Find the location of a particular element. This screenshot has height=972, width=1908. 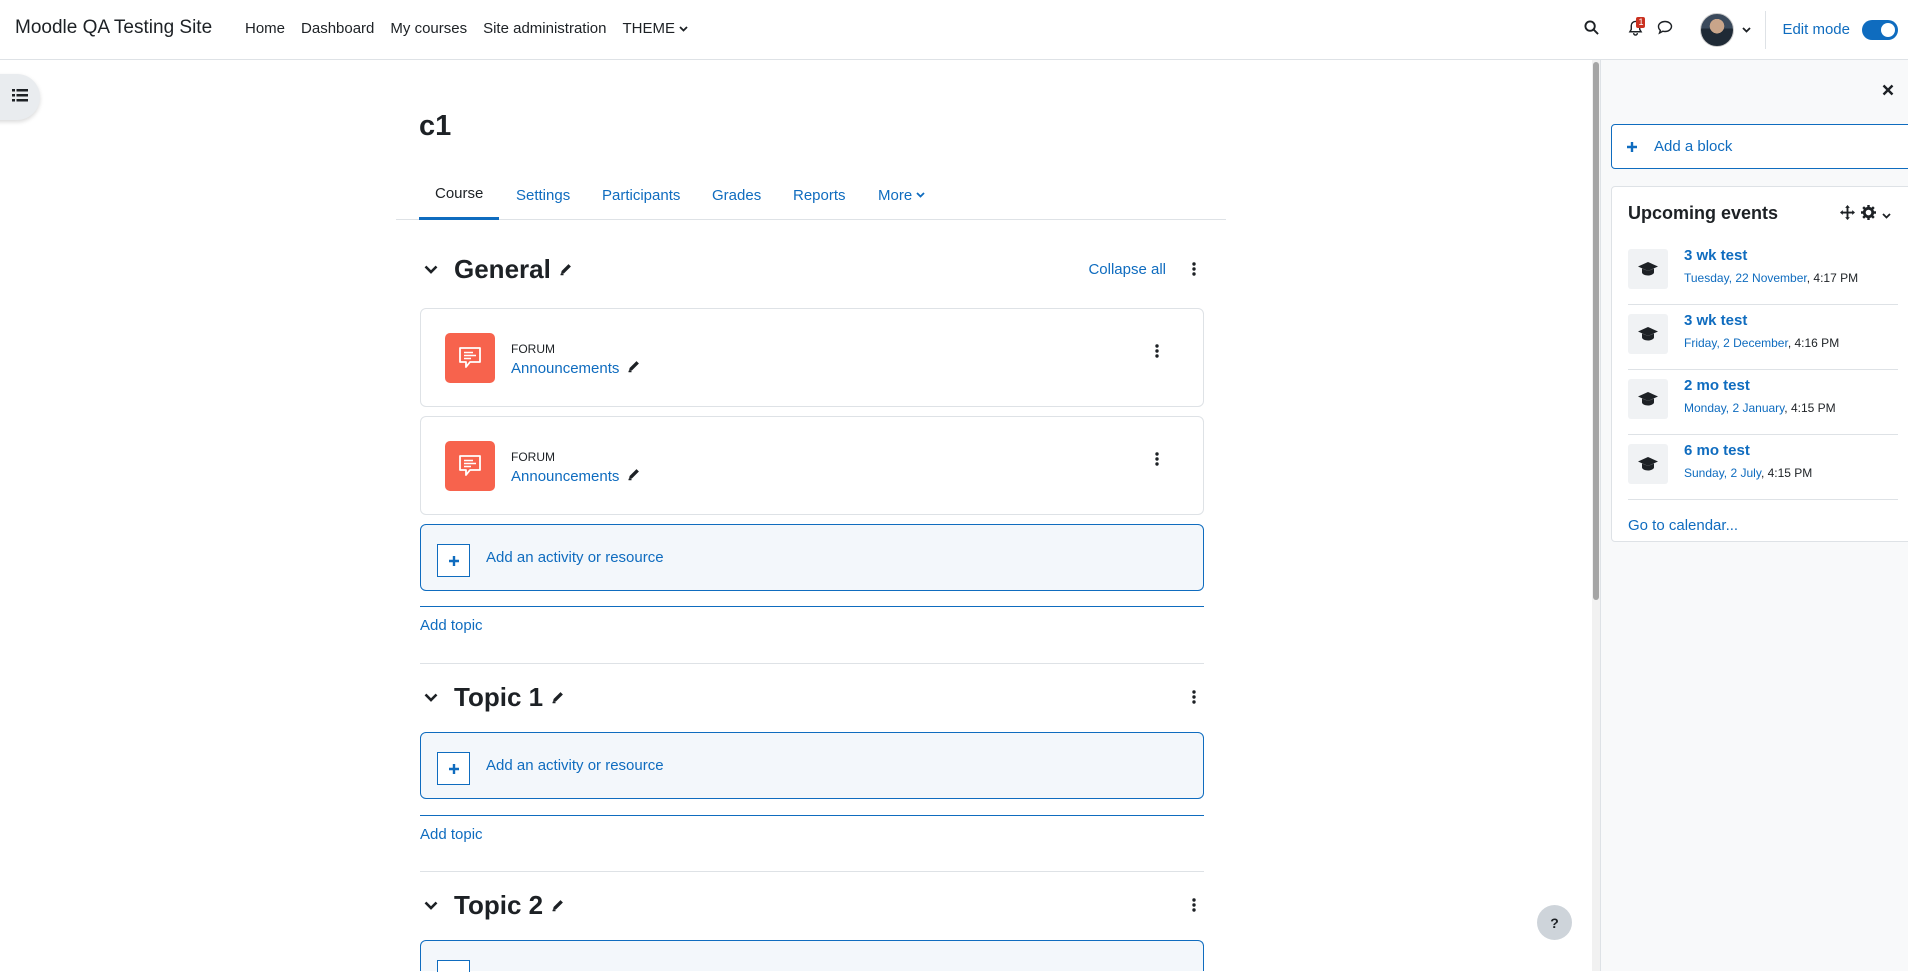

event-date: Tuesday, 22 November, 4:17 PM is located at coordinates (1771, 278).